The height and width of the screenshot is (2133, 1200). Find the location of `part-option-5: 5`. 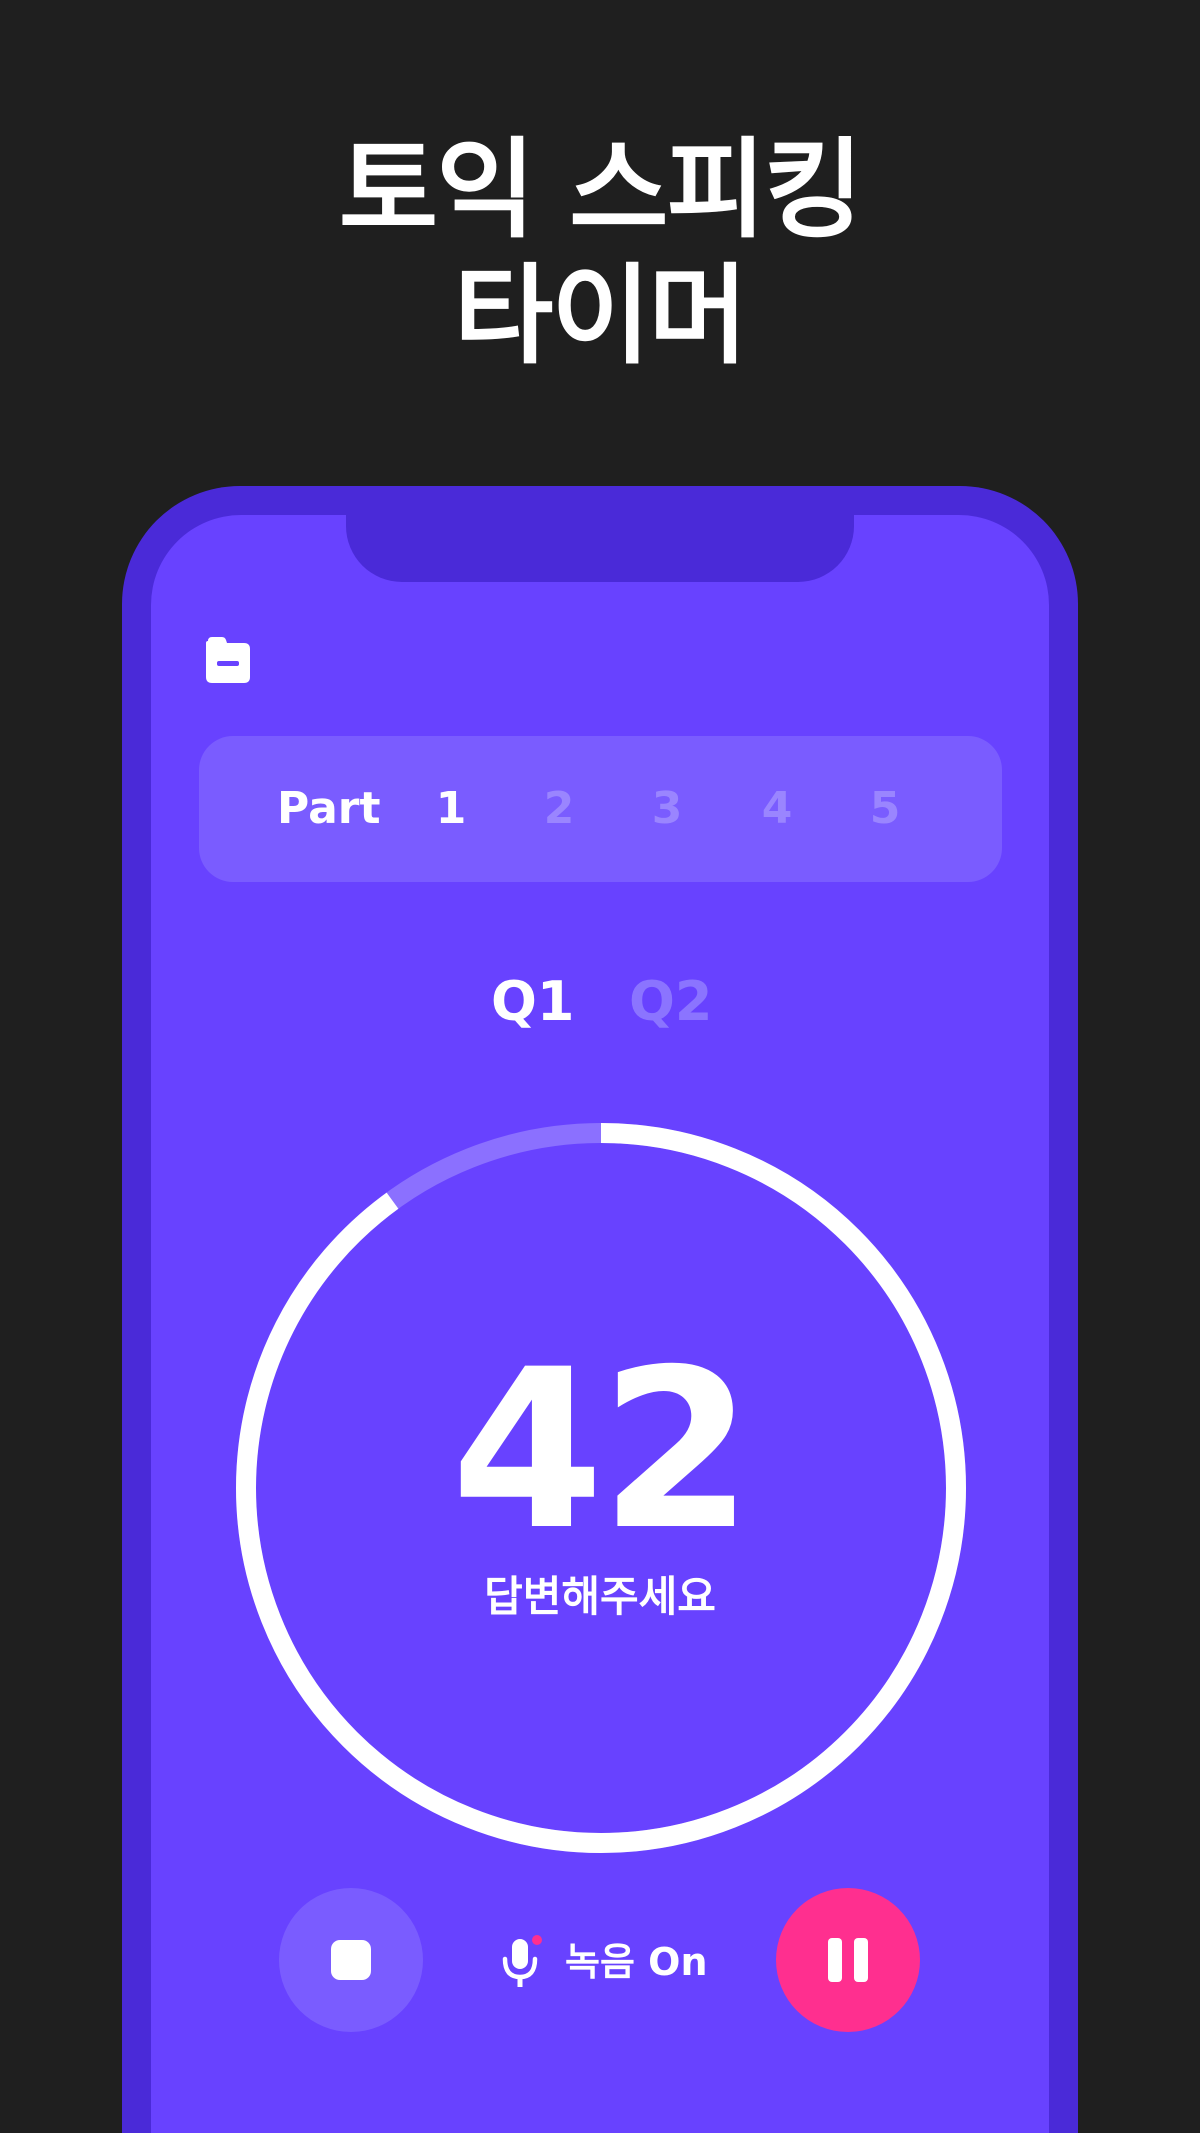

part-option-5: 5 is located at coordinates (885, 809).